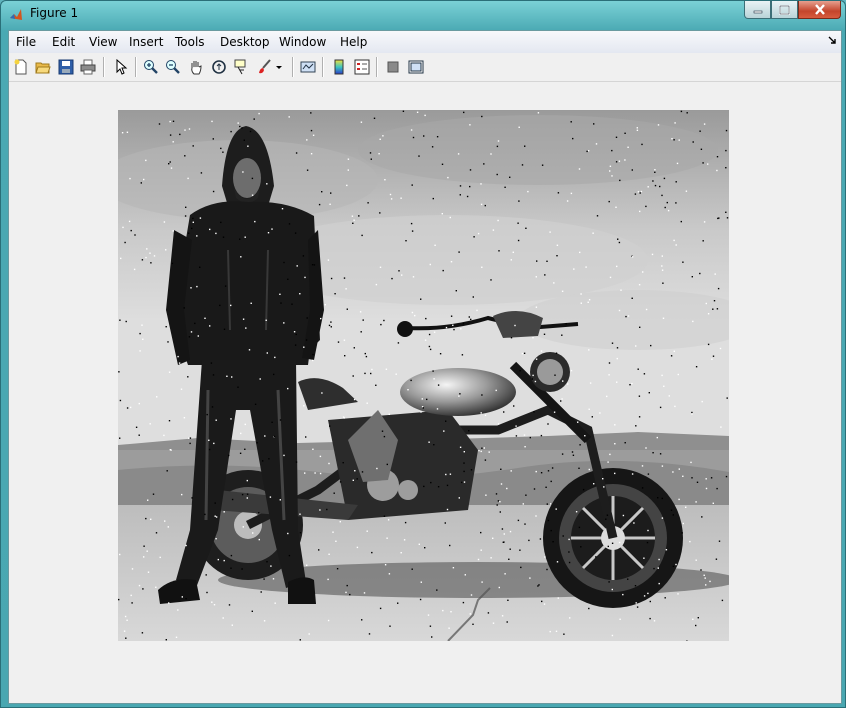 The image size is (846, 708). Describe the element at coordinates (66, 67) in the screenshot. I see `save-icon` at that location.